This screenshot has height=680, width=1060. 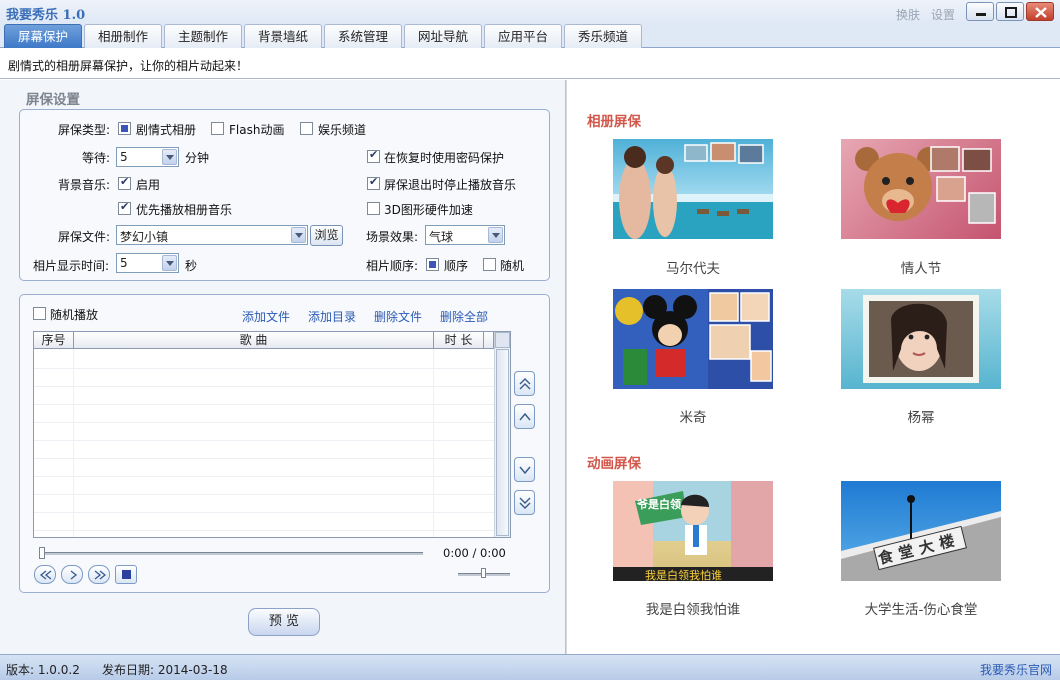 I want to click on maldives-image, so click(x=693, y=190).